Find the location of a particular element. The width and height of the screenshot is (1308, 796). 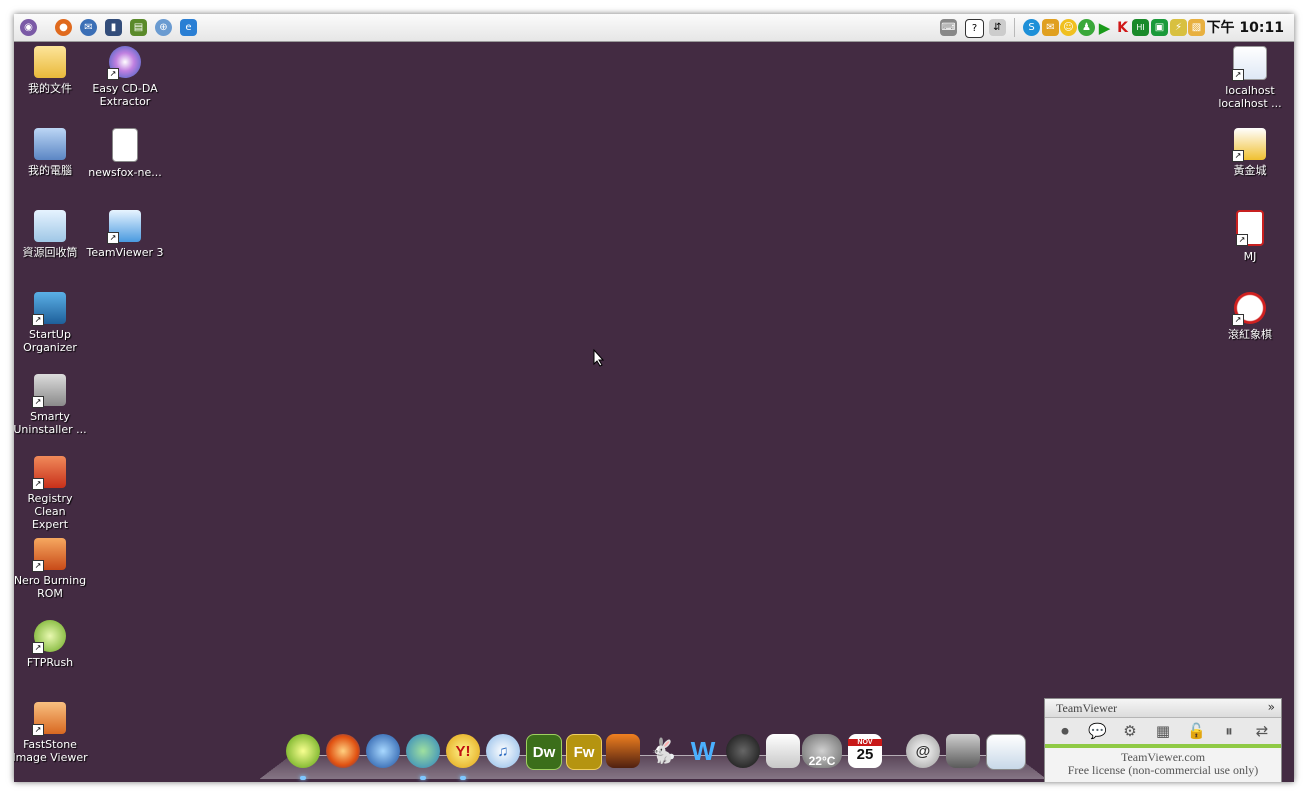

ubuntu-logo-icon: ◉ is located at coordinates (28, 27).